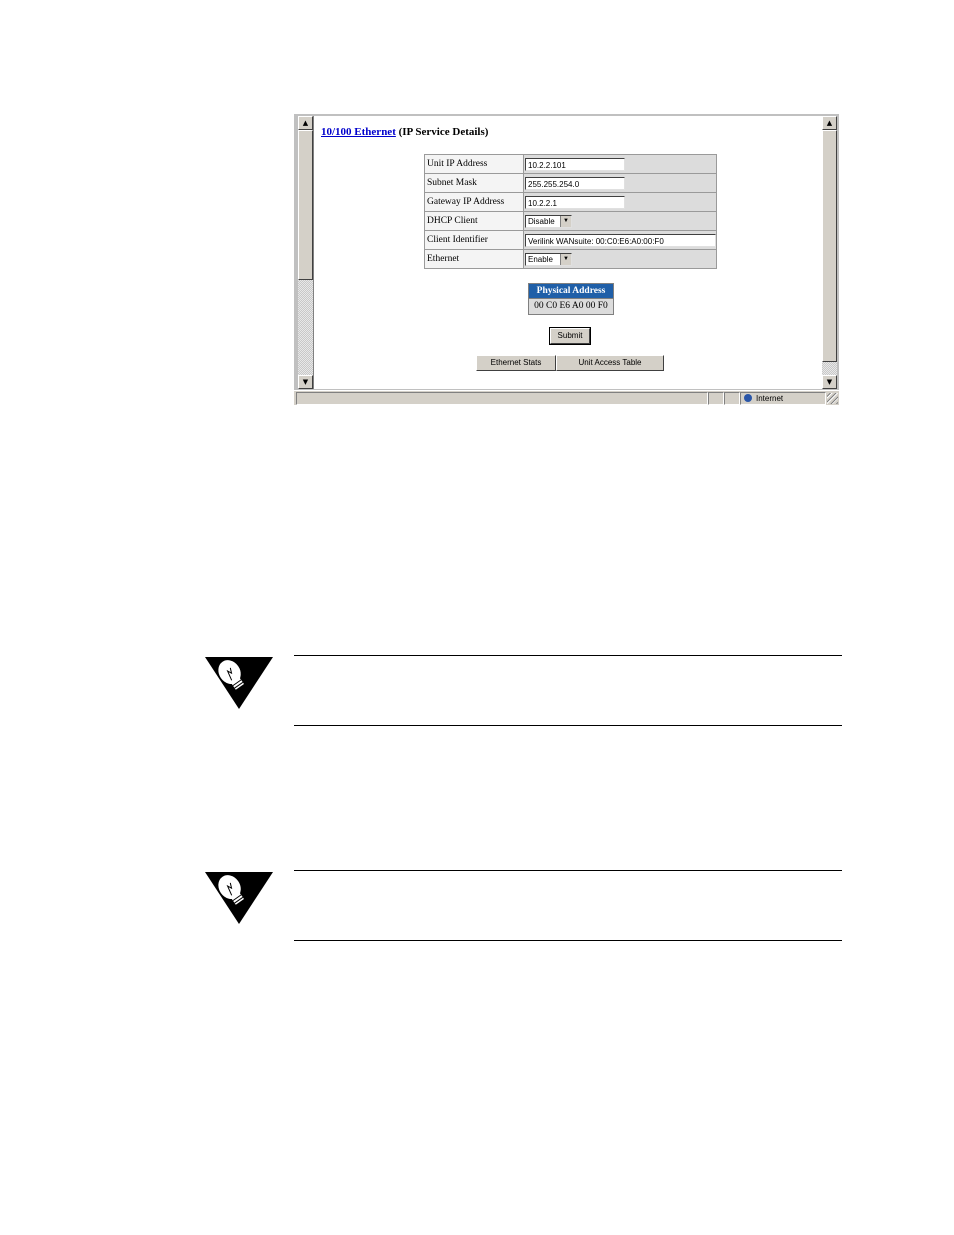 The width and height of the screenshot is (954, 1235). I want to click on subnet-mask-label: Subnet Mask, so click(474, 183).